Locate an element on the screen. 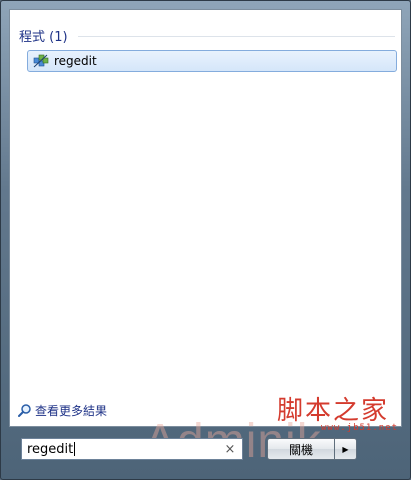 The height and width of the screenshot is (480, 411). shutdown-controls: 關機 ▶ is located at coordinates (312, 449).